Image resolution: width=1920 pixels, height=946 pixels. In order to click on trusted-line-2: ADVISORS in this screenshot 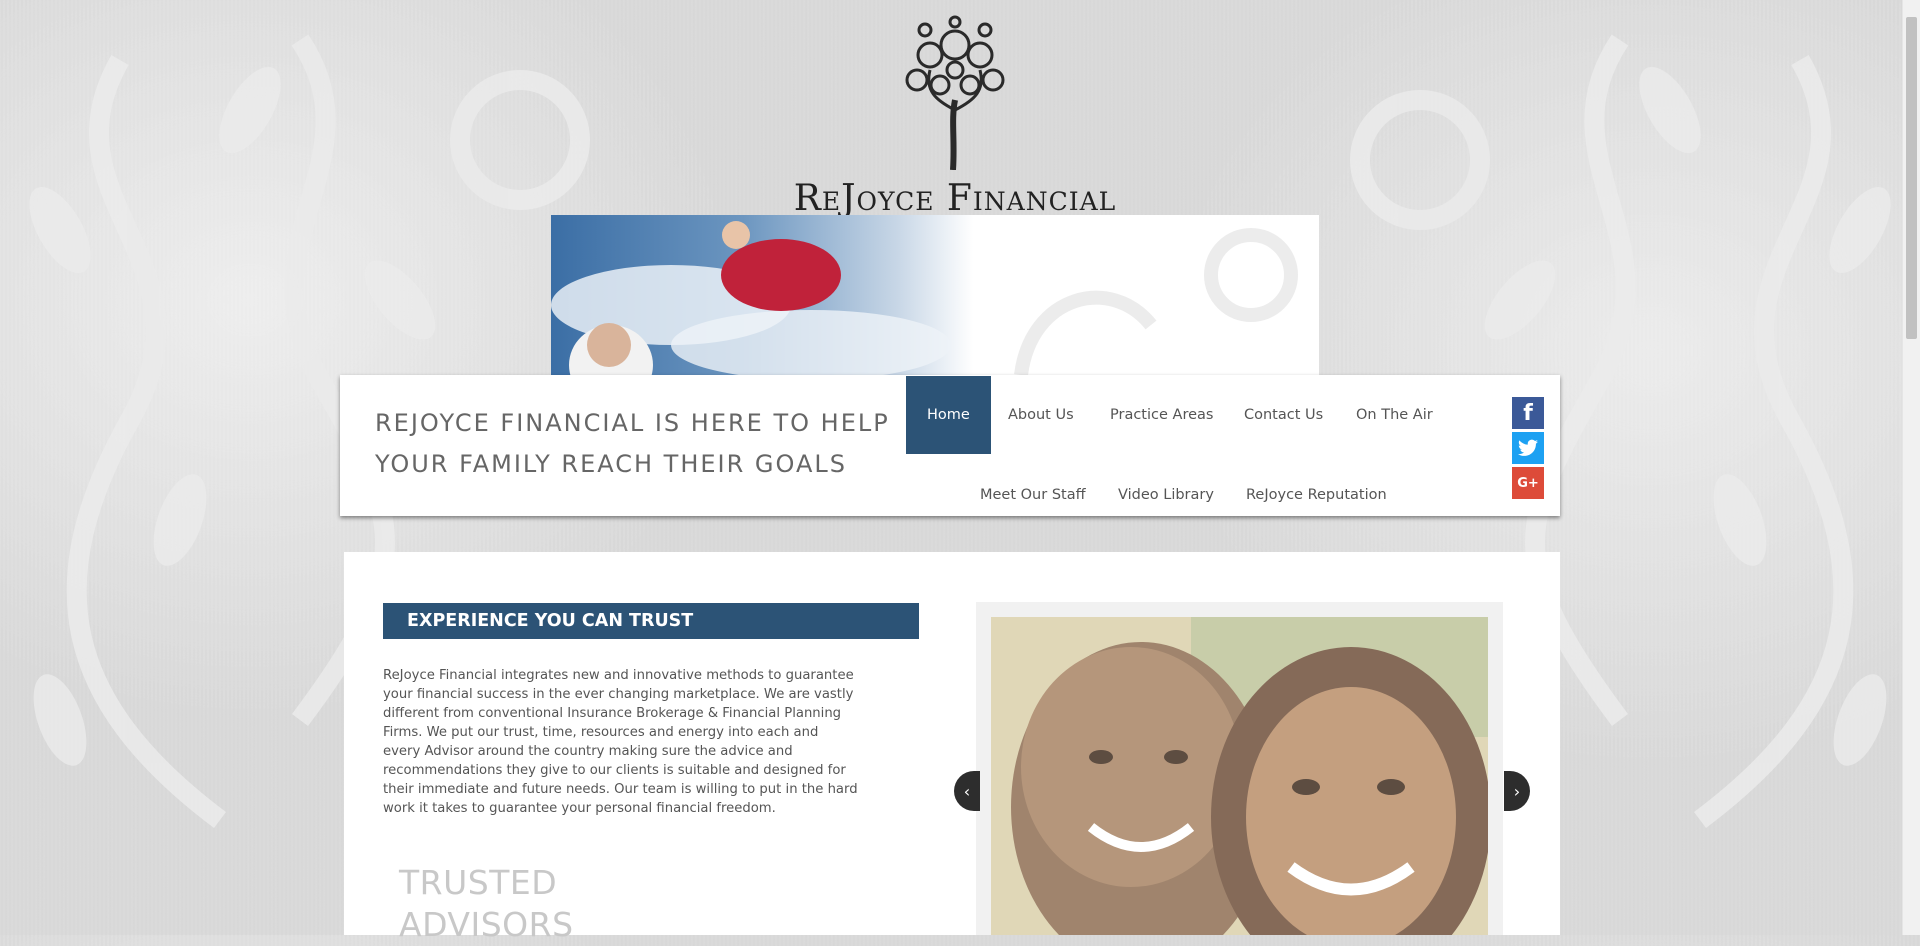, I will do `click(486, 924)`.